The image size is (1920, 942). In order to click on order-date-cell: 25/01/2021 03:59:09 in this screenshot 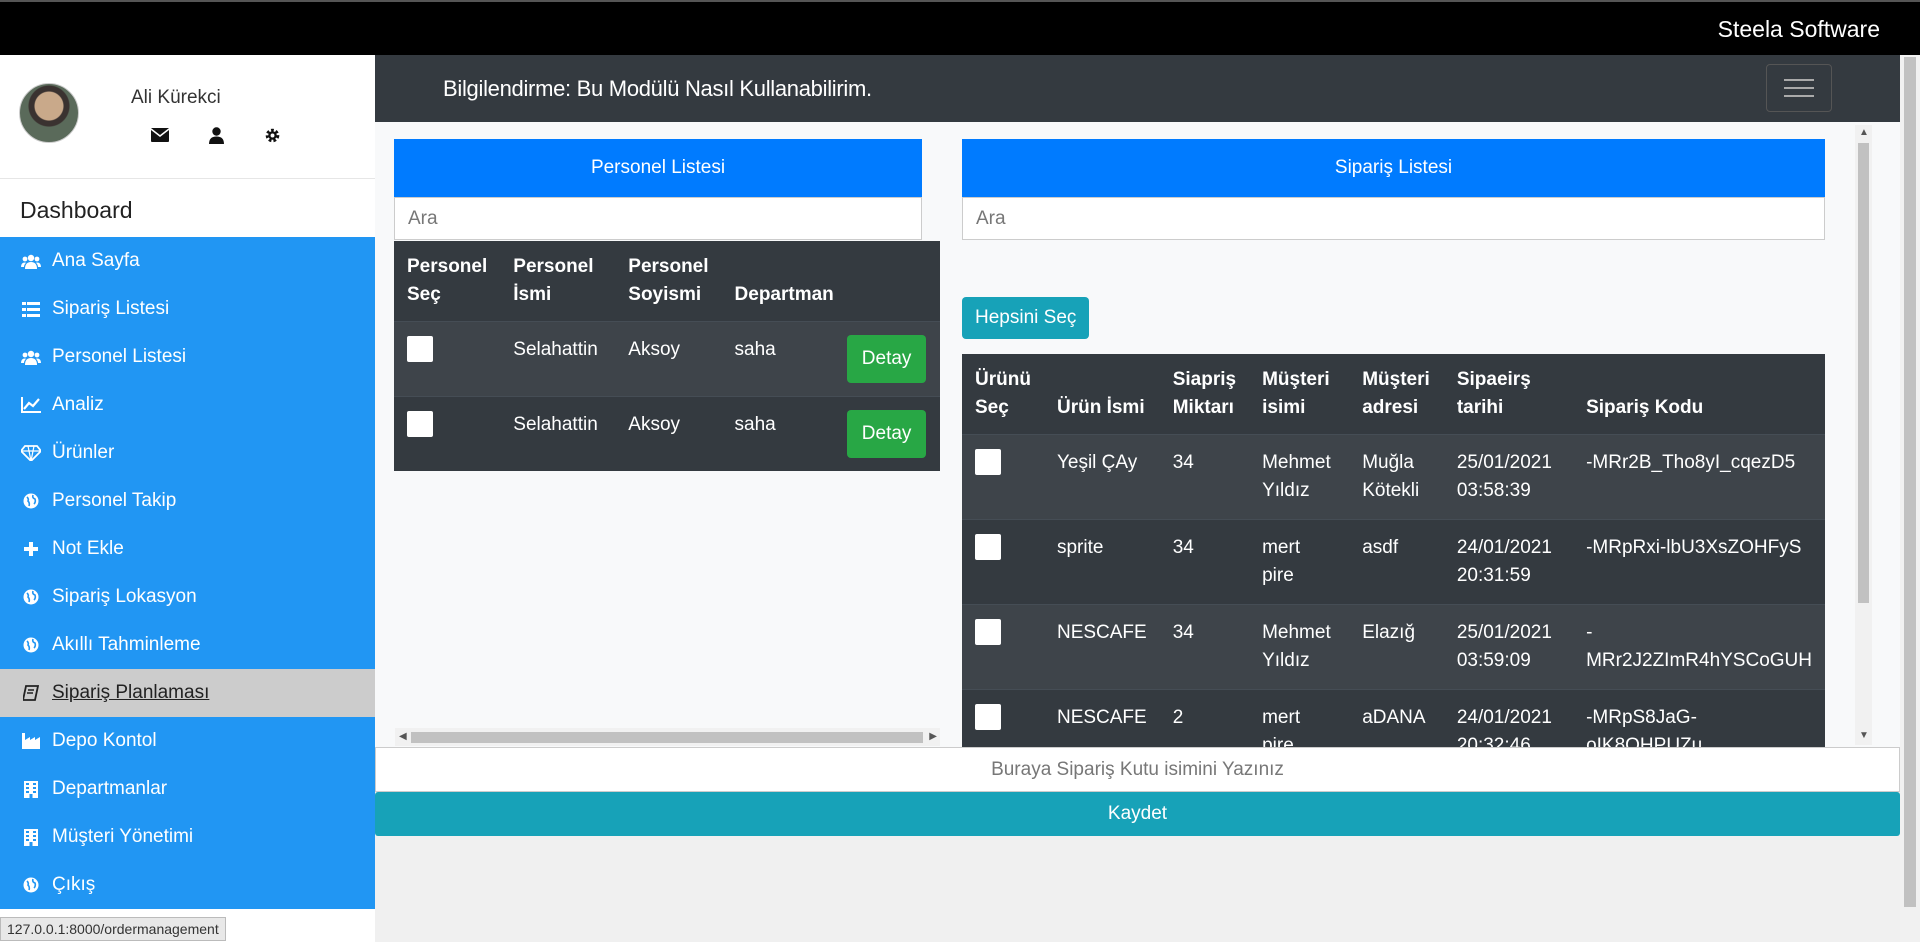, I will do `click(1508, 647)`.